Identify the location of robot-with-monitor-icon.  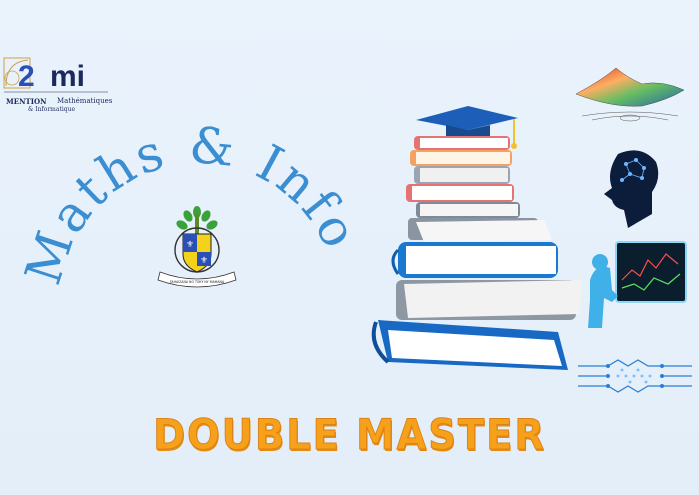
(637, 284).